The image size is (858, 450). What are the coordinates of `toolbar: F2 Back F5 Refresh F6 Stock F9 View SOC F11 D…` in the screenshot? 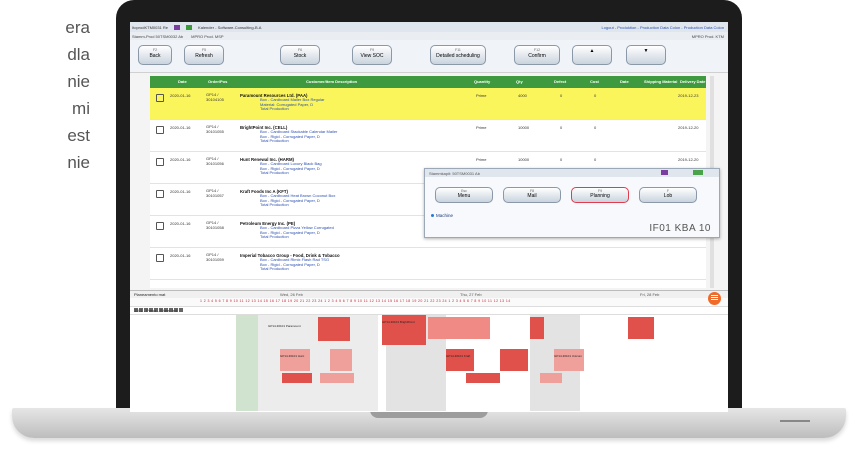 It's located at (429, 56).